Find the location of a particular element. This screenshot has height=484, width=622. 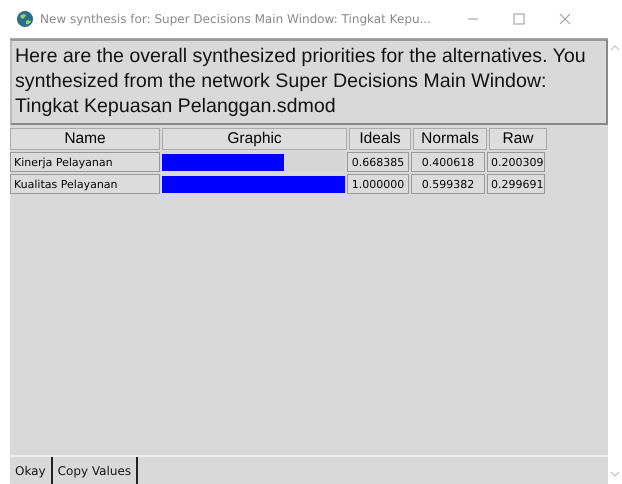

close-icon is located at coordinates (565, 19).